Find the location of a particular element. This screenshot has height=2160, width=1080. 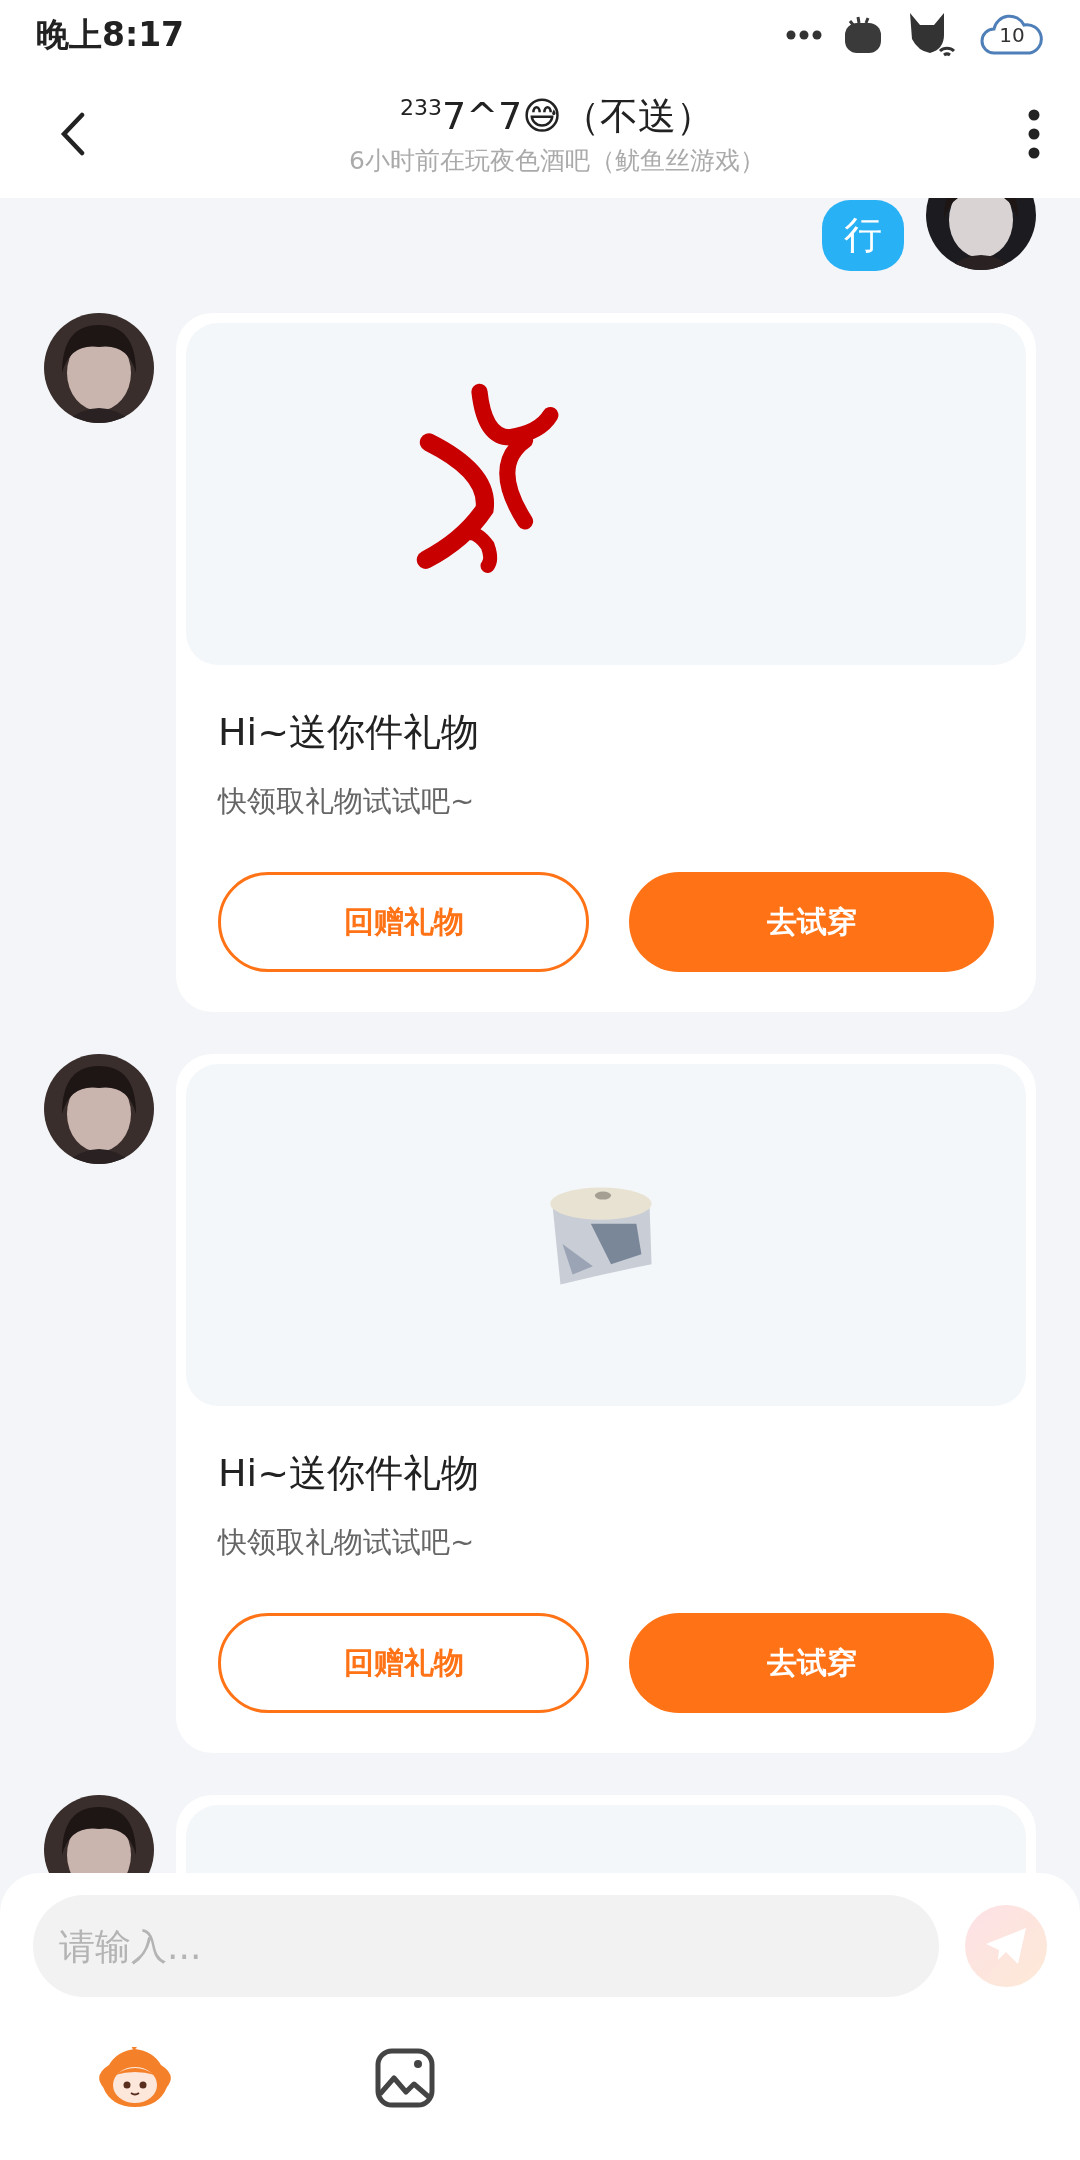

image-button is located at coordinates (405, 2078).